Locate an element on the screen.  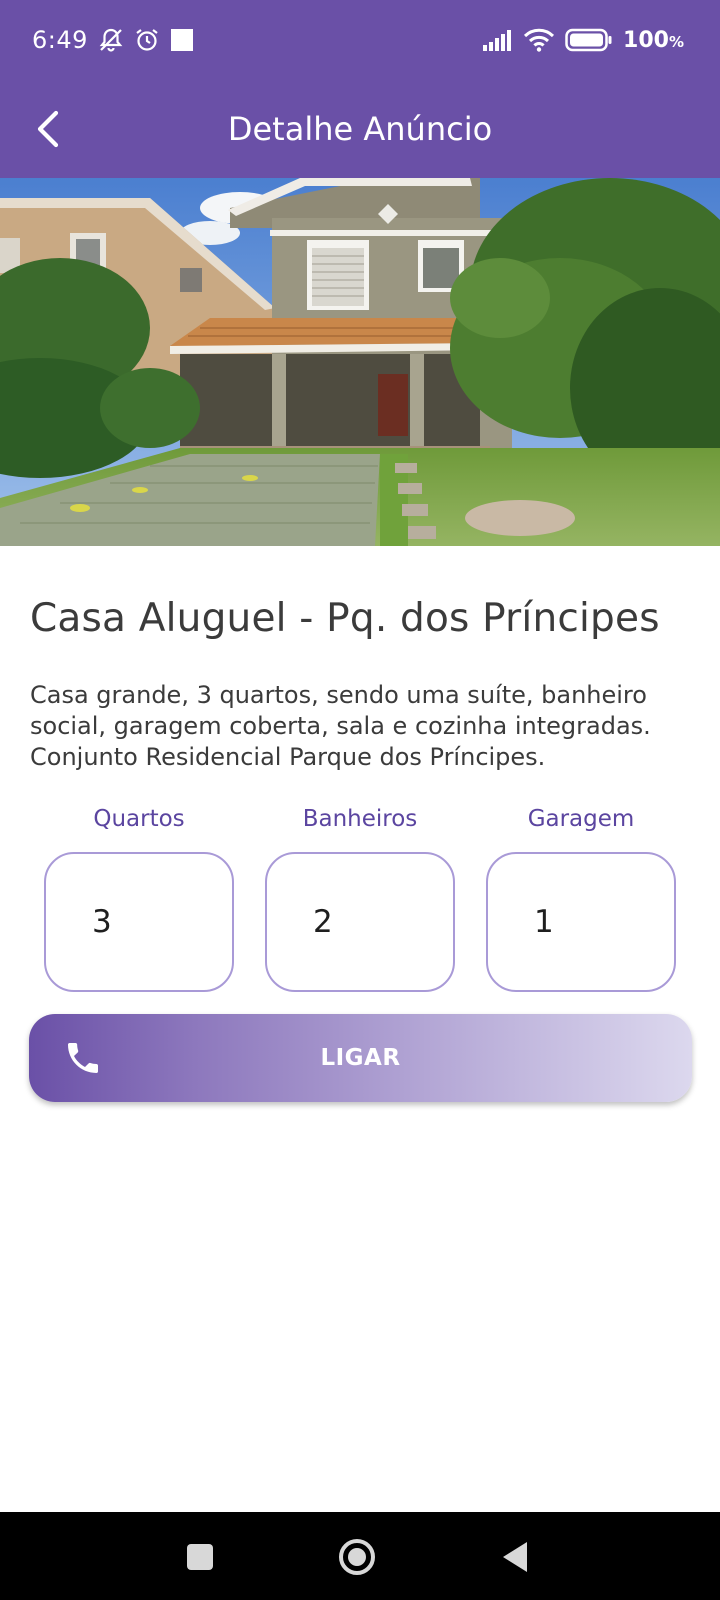
page-title: Detalhe Anúncio is located at coordinates (360, 129).